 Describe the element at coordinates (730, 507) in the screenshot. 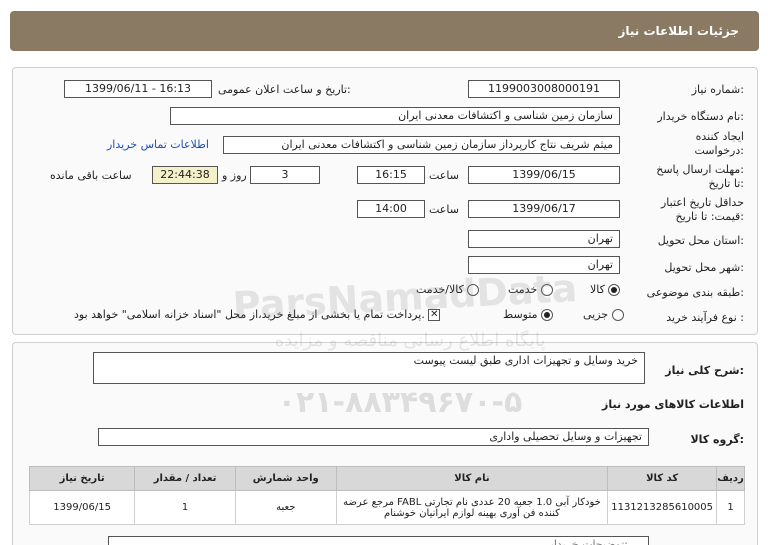

I see `cell-index: 1` at that location.